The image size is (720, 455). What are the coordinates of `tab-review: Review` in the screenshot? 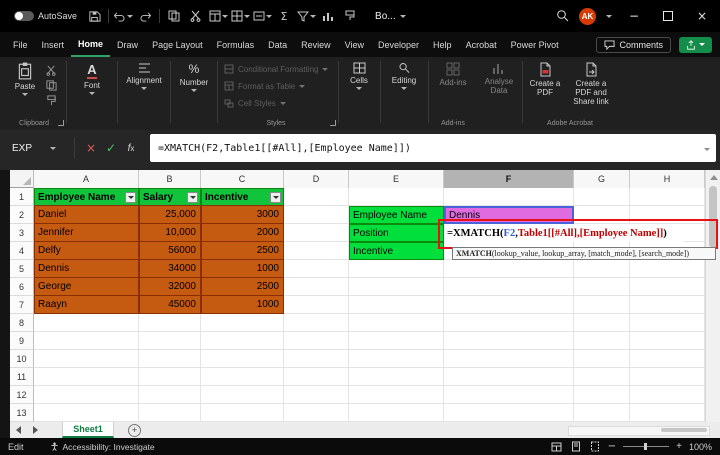 It's located at (316, 44).